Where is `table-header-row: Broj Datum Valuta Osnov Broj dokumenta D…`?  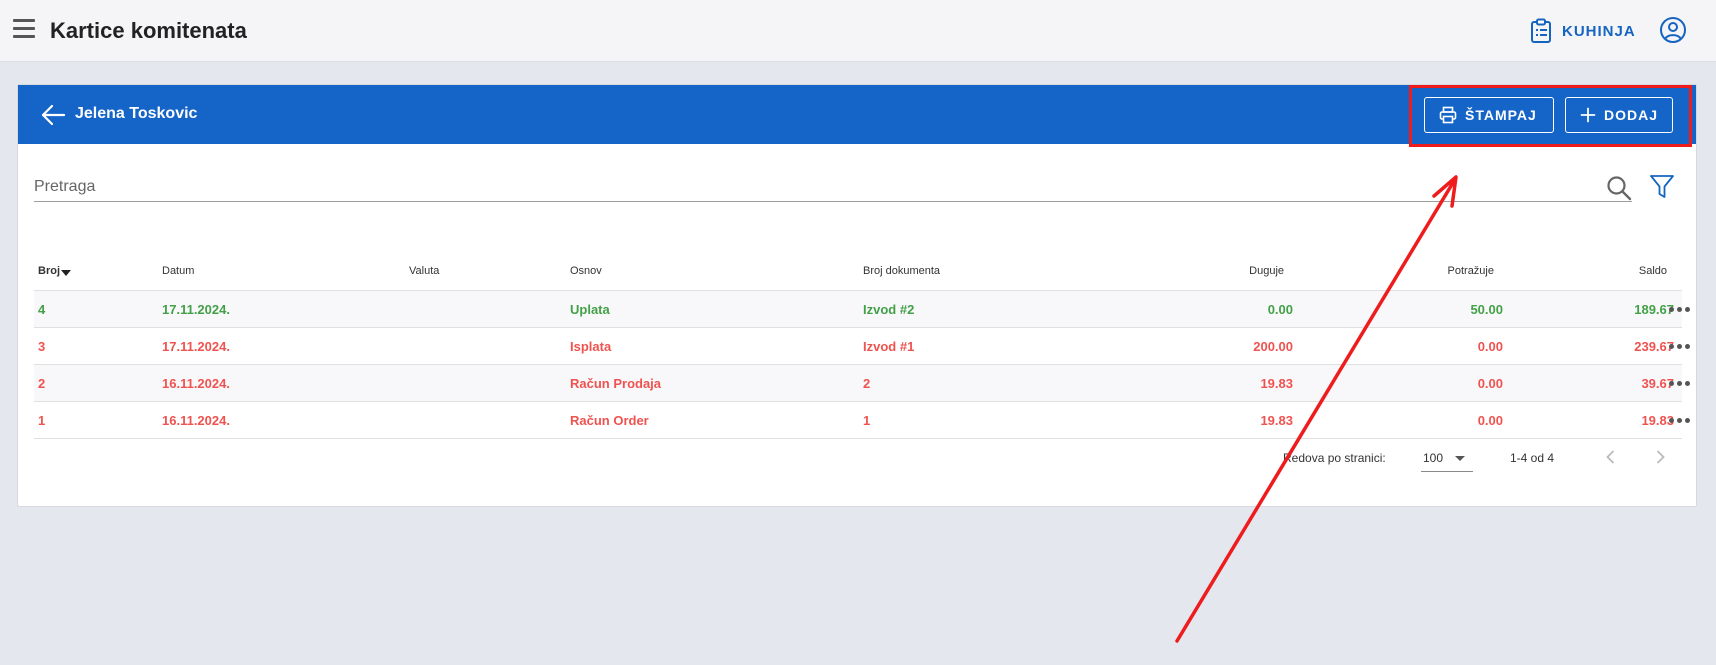
table-header-row: Broj Datum Valuta Osnov Broj dokumenta D… is located at coordinates (858, 271).